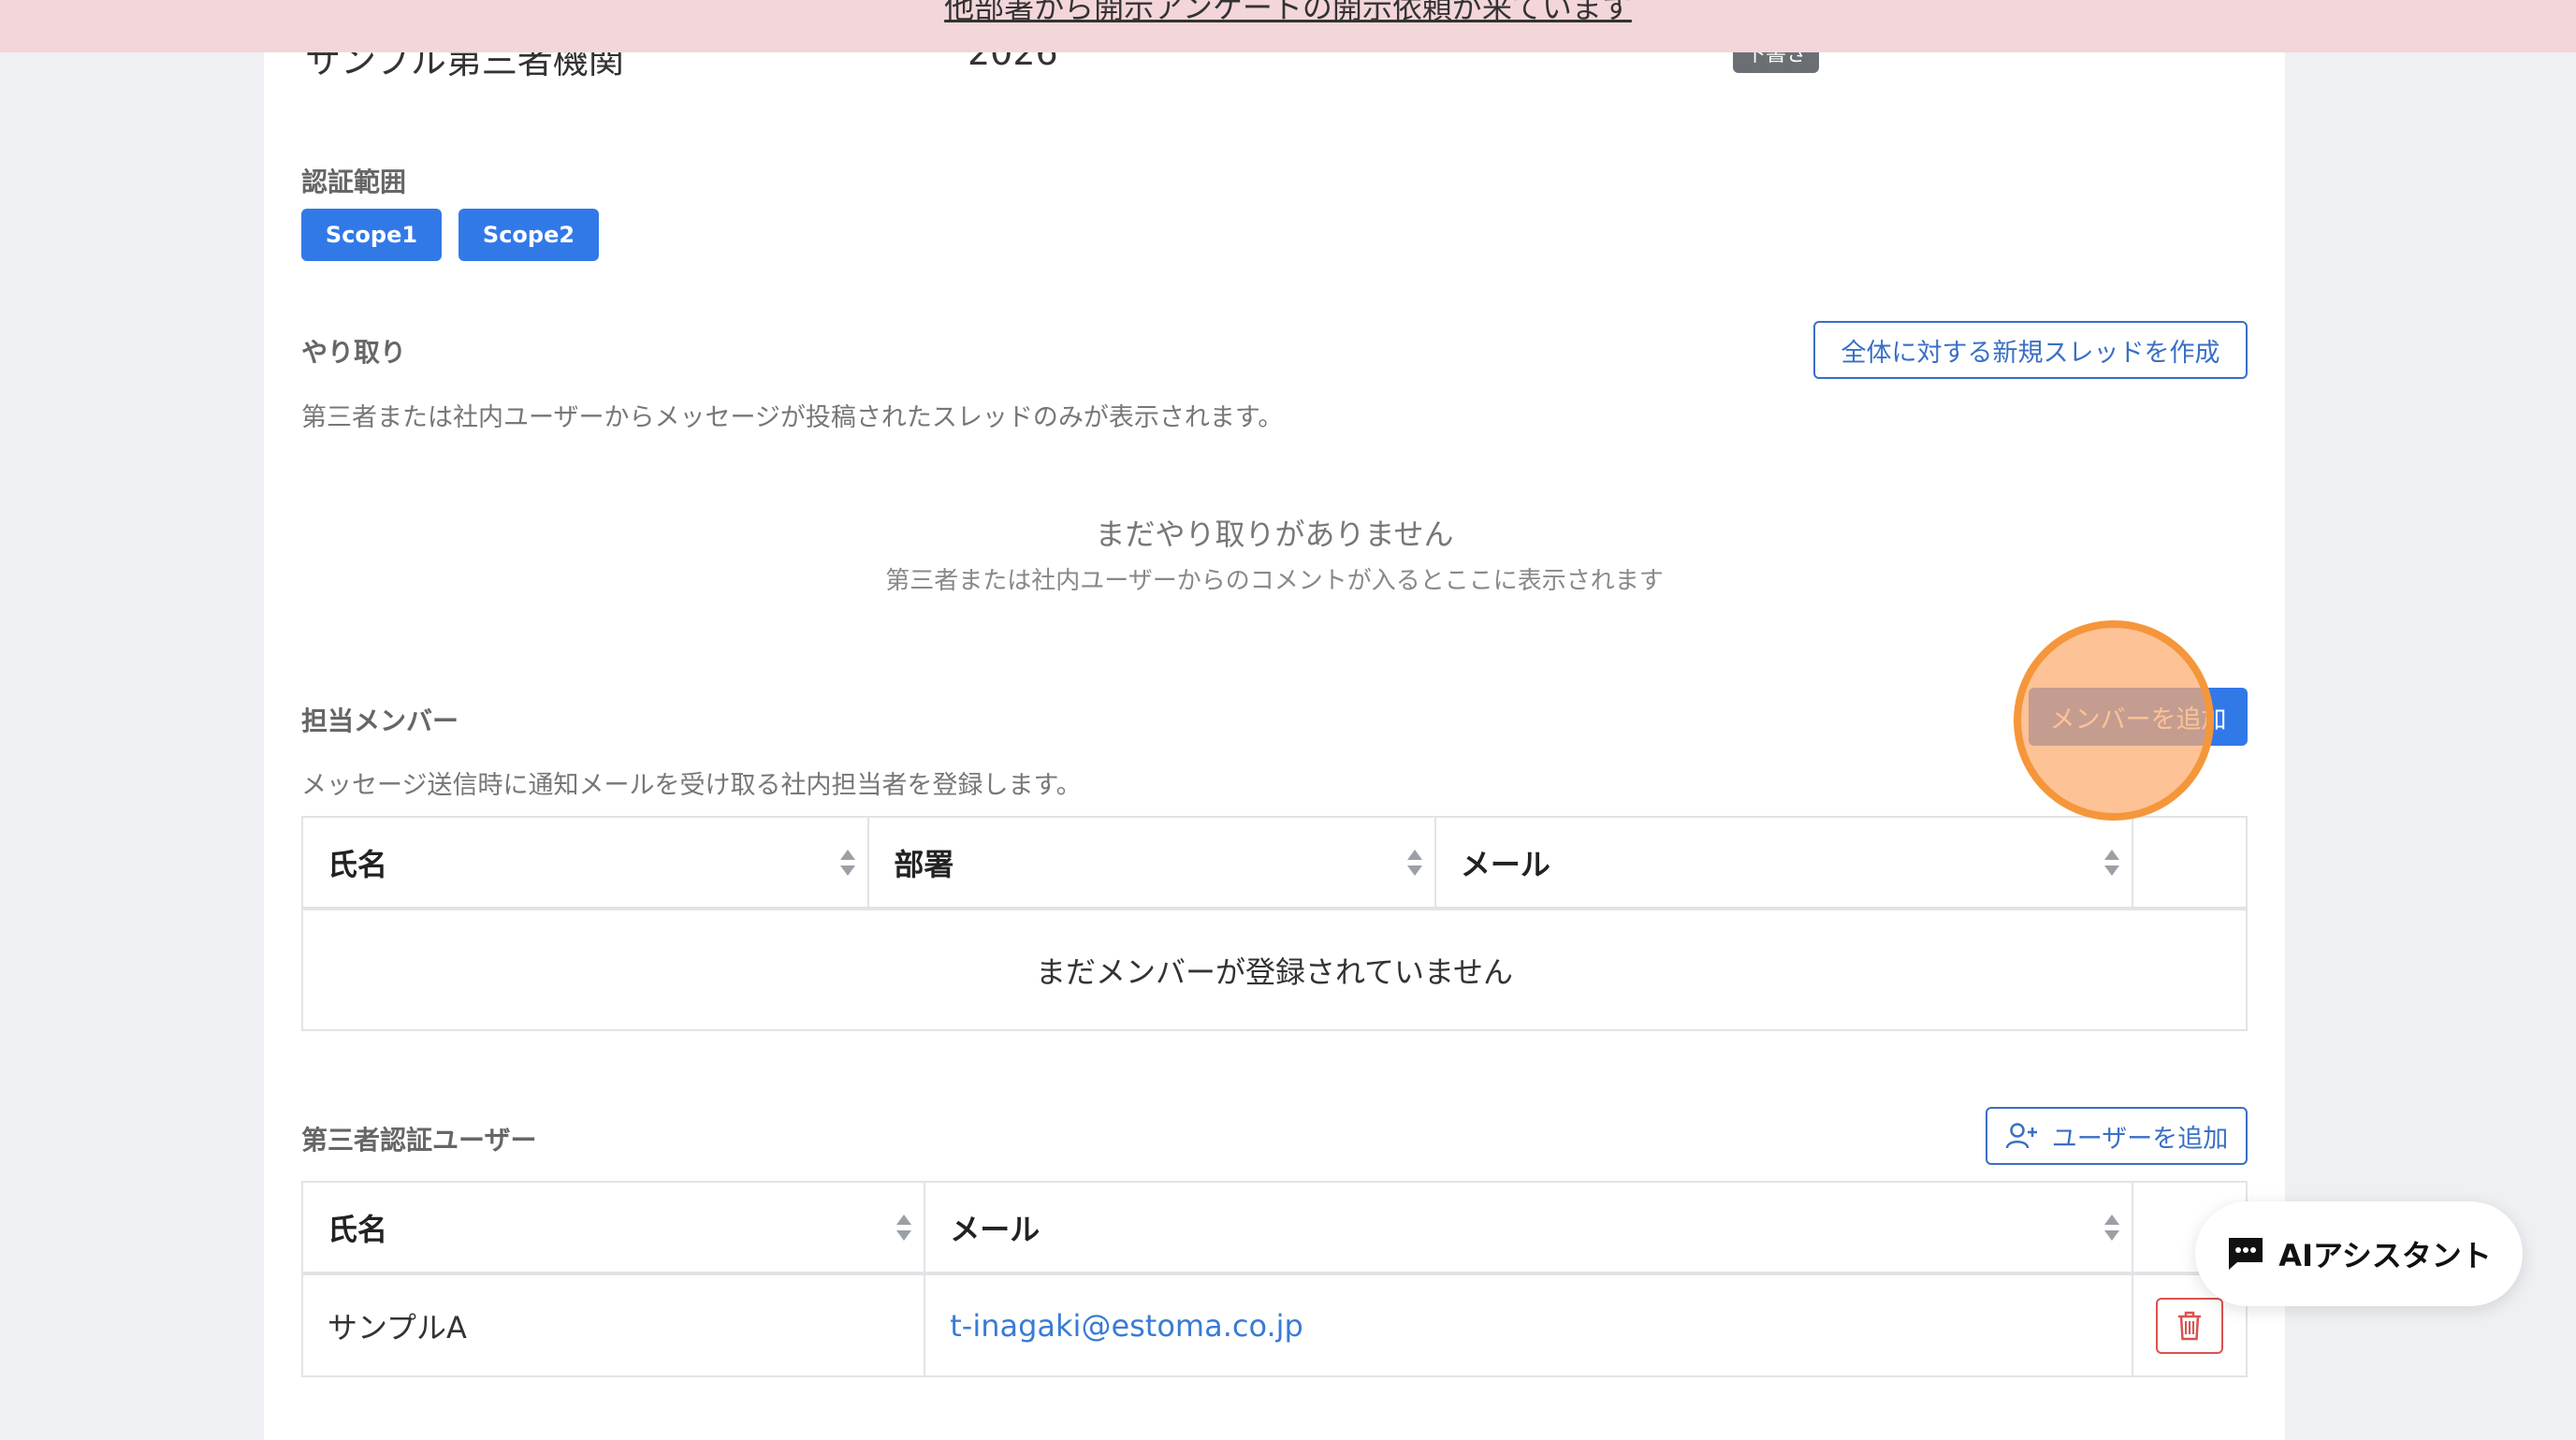 The image size is (2576, 1440). I want to click on threads-empty-title: まだやり取りがありません, so click(1274, 534).